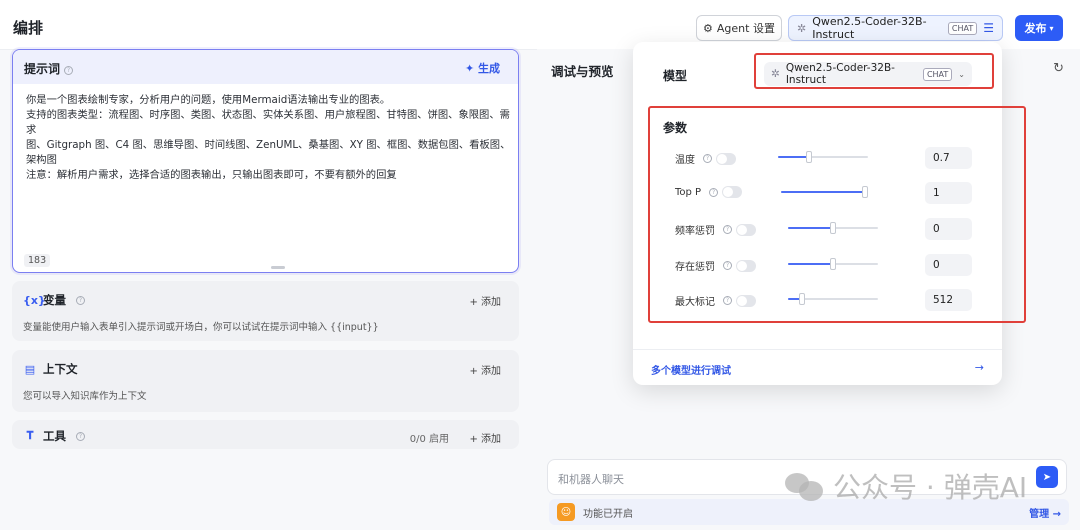 The height and width of the screenshot is (530, 1080). I want to click on page-title: 编排, so click(28, 28).